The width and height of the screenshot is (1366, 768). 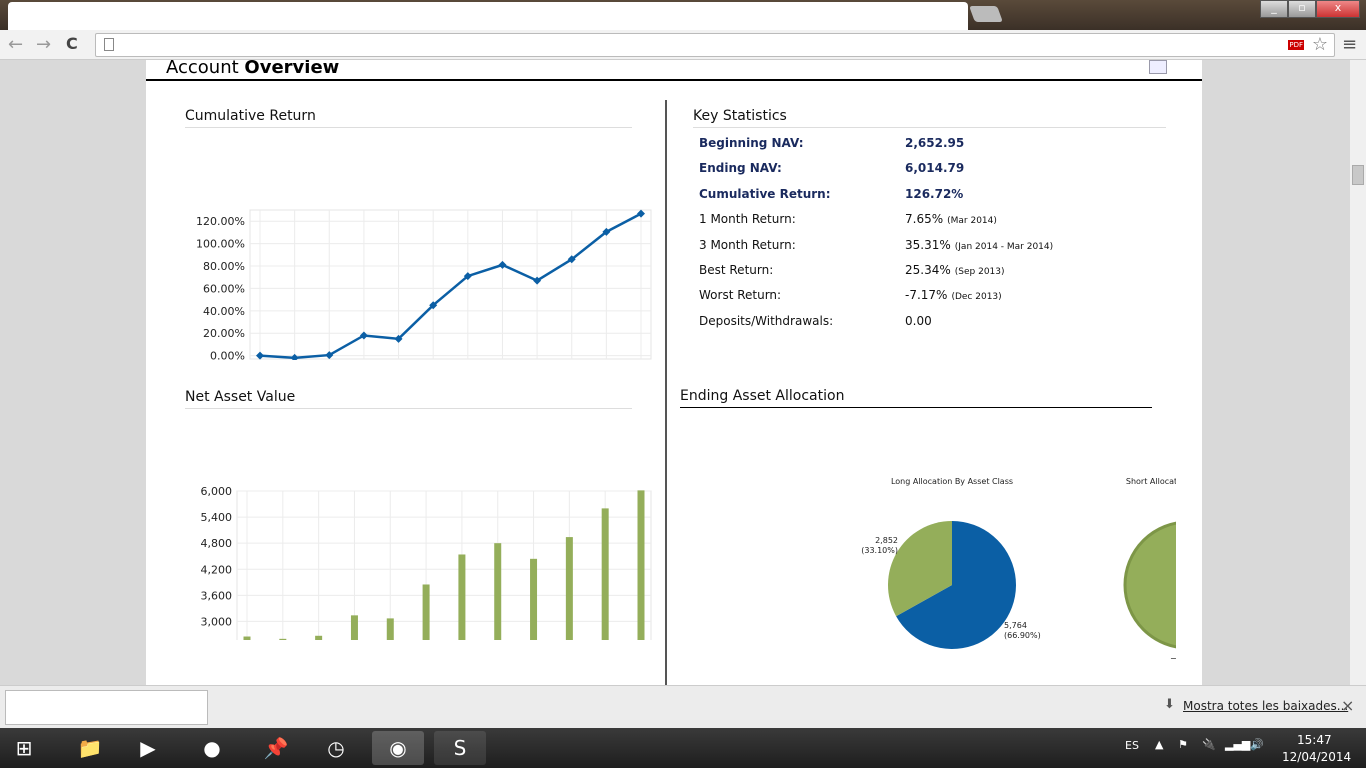 What do you see at coordinates (224, 311) in the screenshot?
I see `y-tick-label: 40.00%` at bounding box center [224, 311].